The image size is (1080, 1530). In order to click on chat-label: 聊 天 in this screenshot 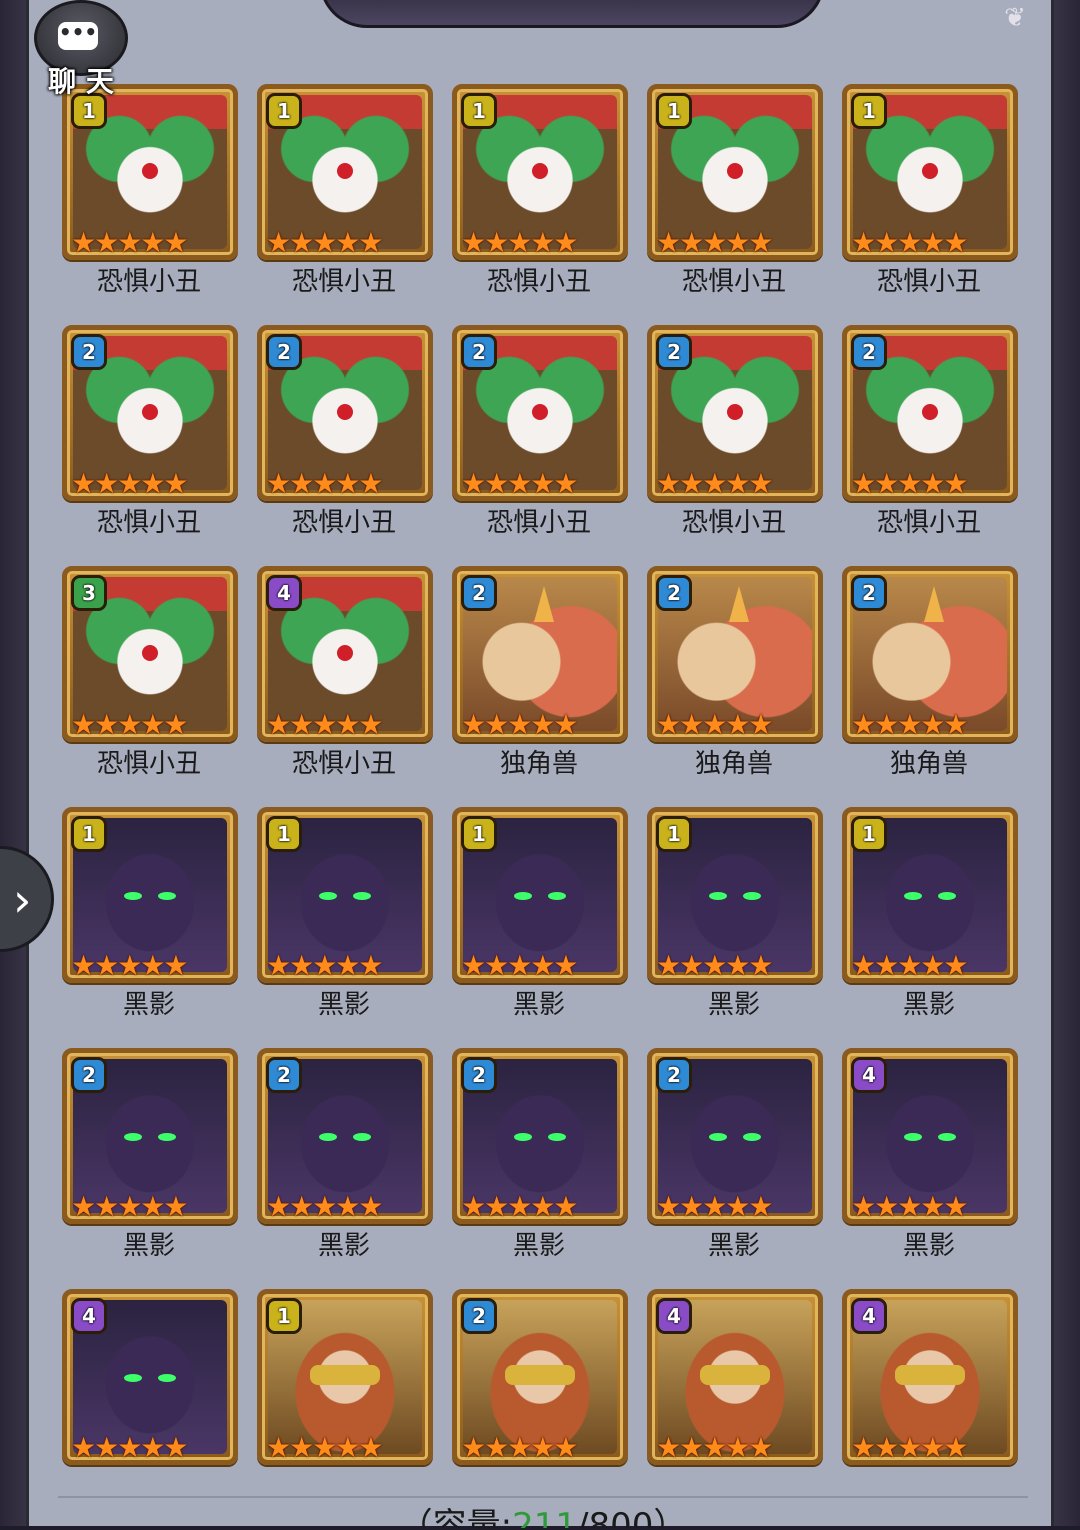, I will do `click(81, 81)`.